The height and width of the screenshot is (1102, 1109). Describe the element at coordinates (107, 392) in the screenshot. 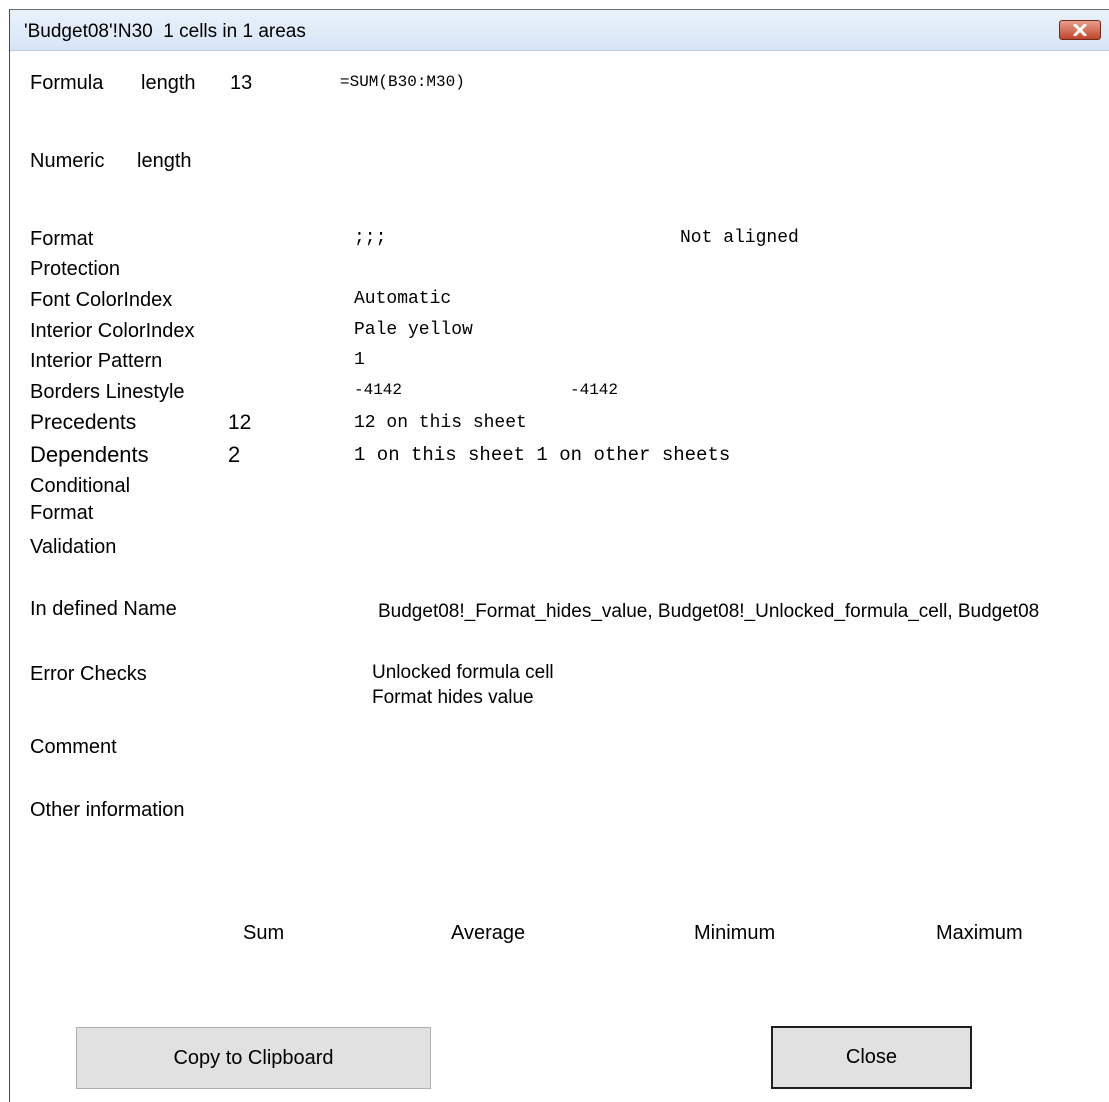

I see `borders-linestyle-label: Borders Linestyle` at that location.